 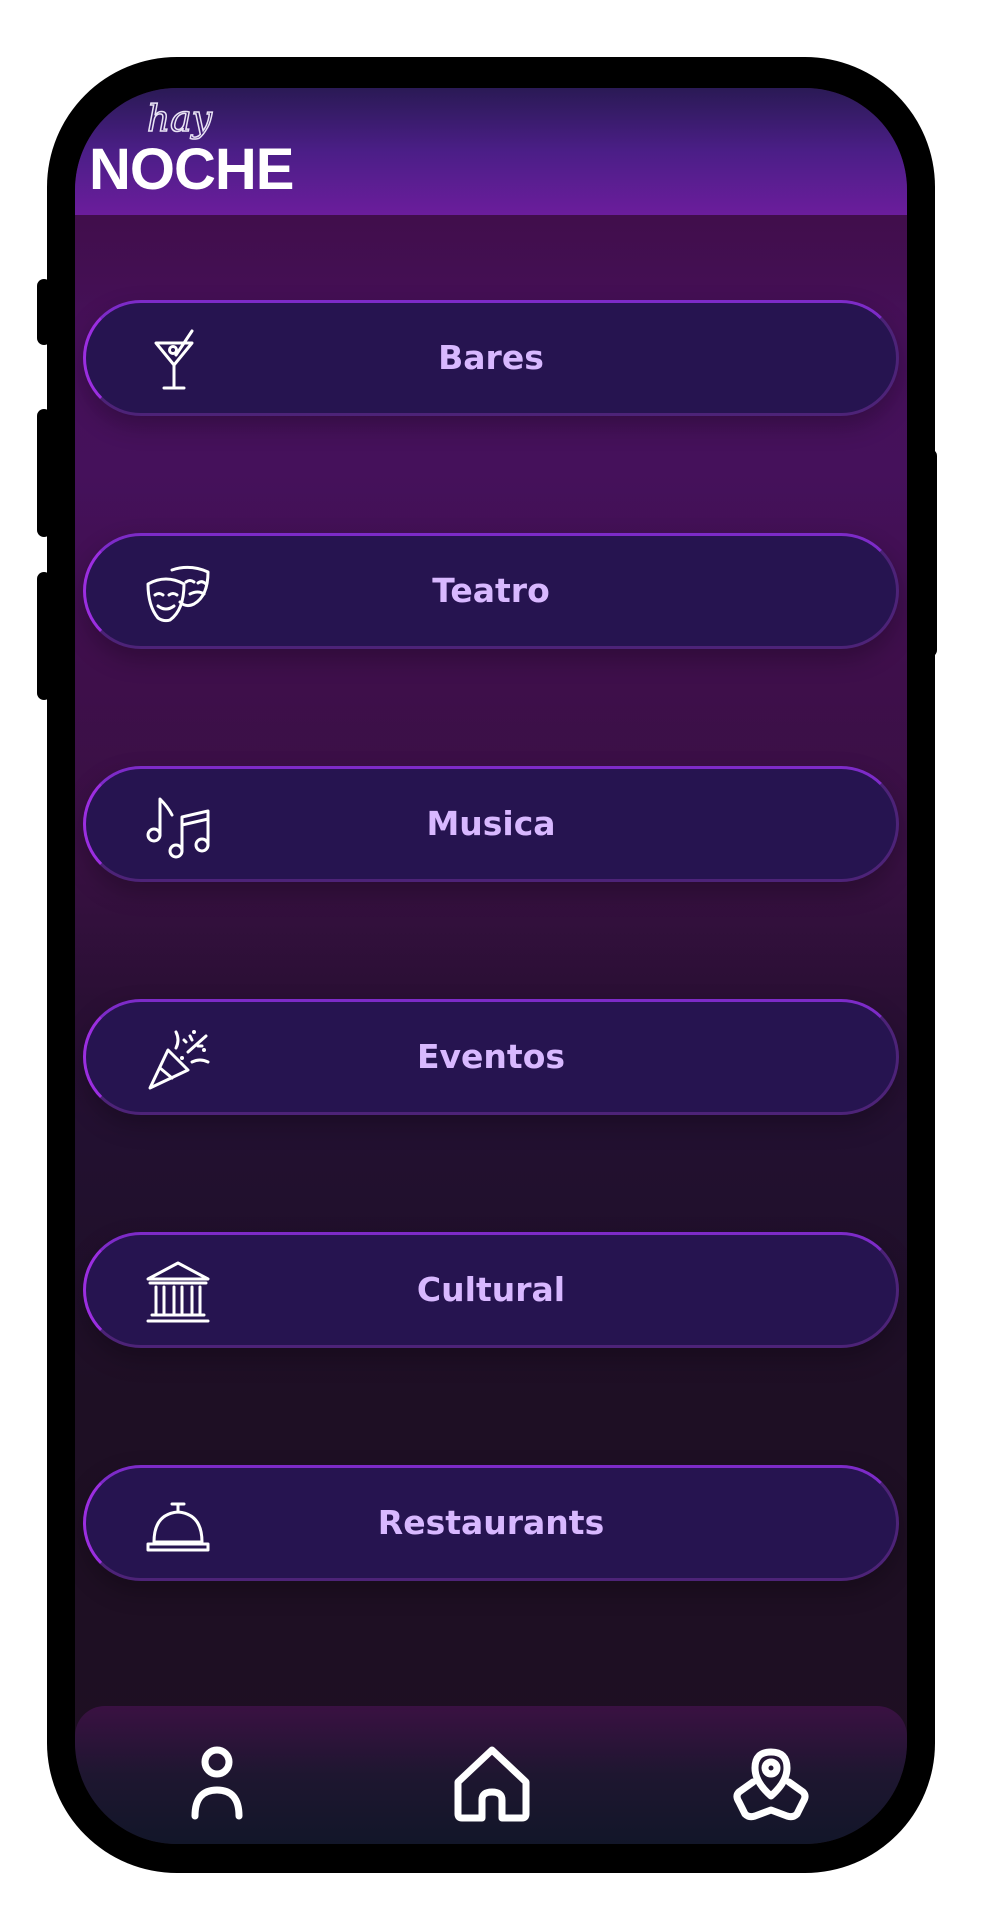 I want to click on map-nav-button, so click(x=771, y=1782).